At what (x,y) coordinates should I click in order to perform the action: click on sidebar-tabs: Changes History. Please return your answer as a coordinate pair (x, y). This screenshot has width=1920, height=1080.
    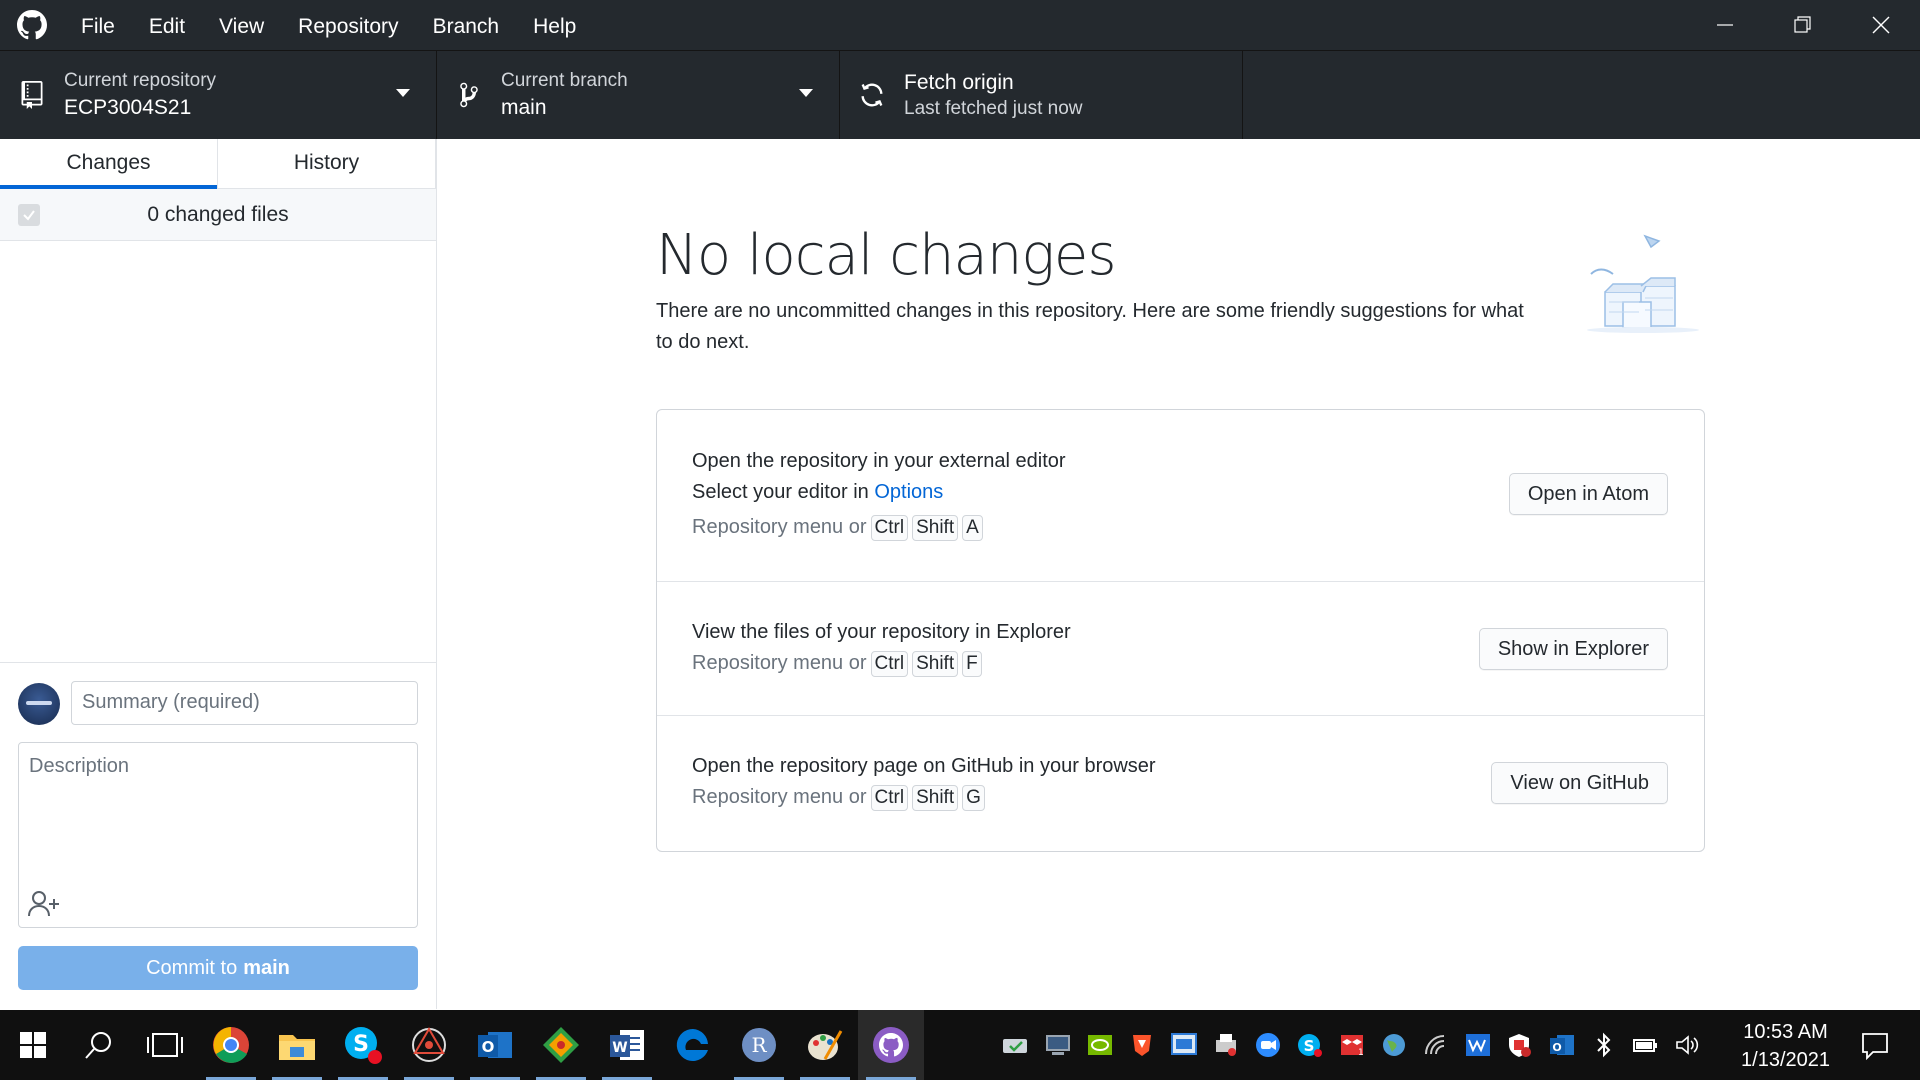
    Looking at the image, I should click on (218, 164).